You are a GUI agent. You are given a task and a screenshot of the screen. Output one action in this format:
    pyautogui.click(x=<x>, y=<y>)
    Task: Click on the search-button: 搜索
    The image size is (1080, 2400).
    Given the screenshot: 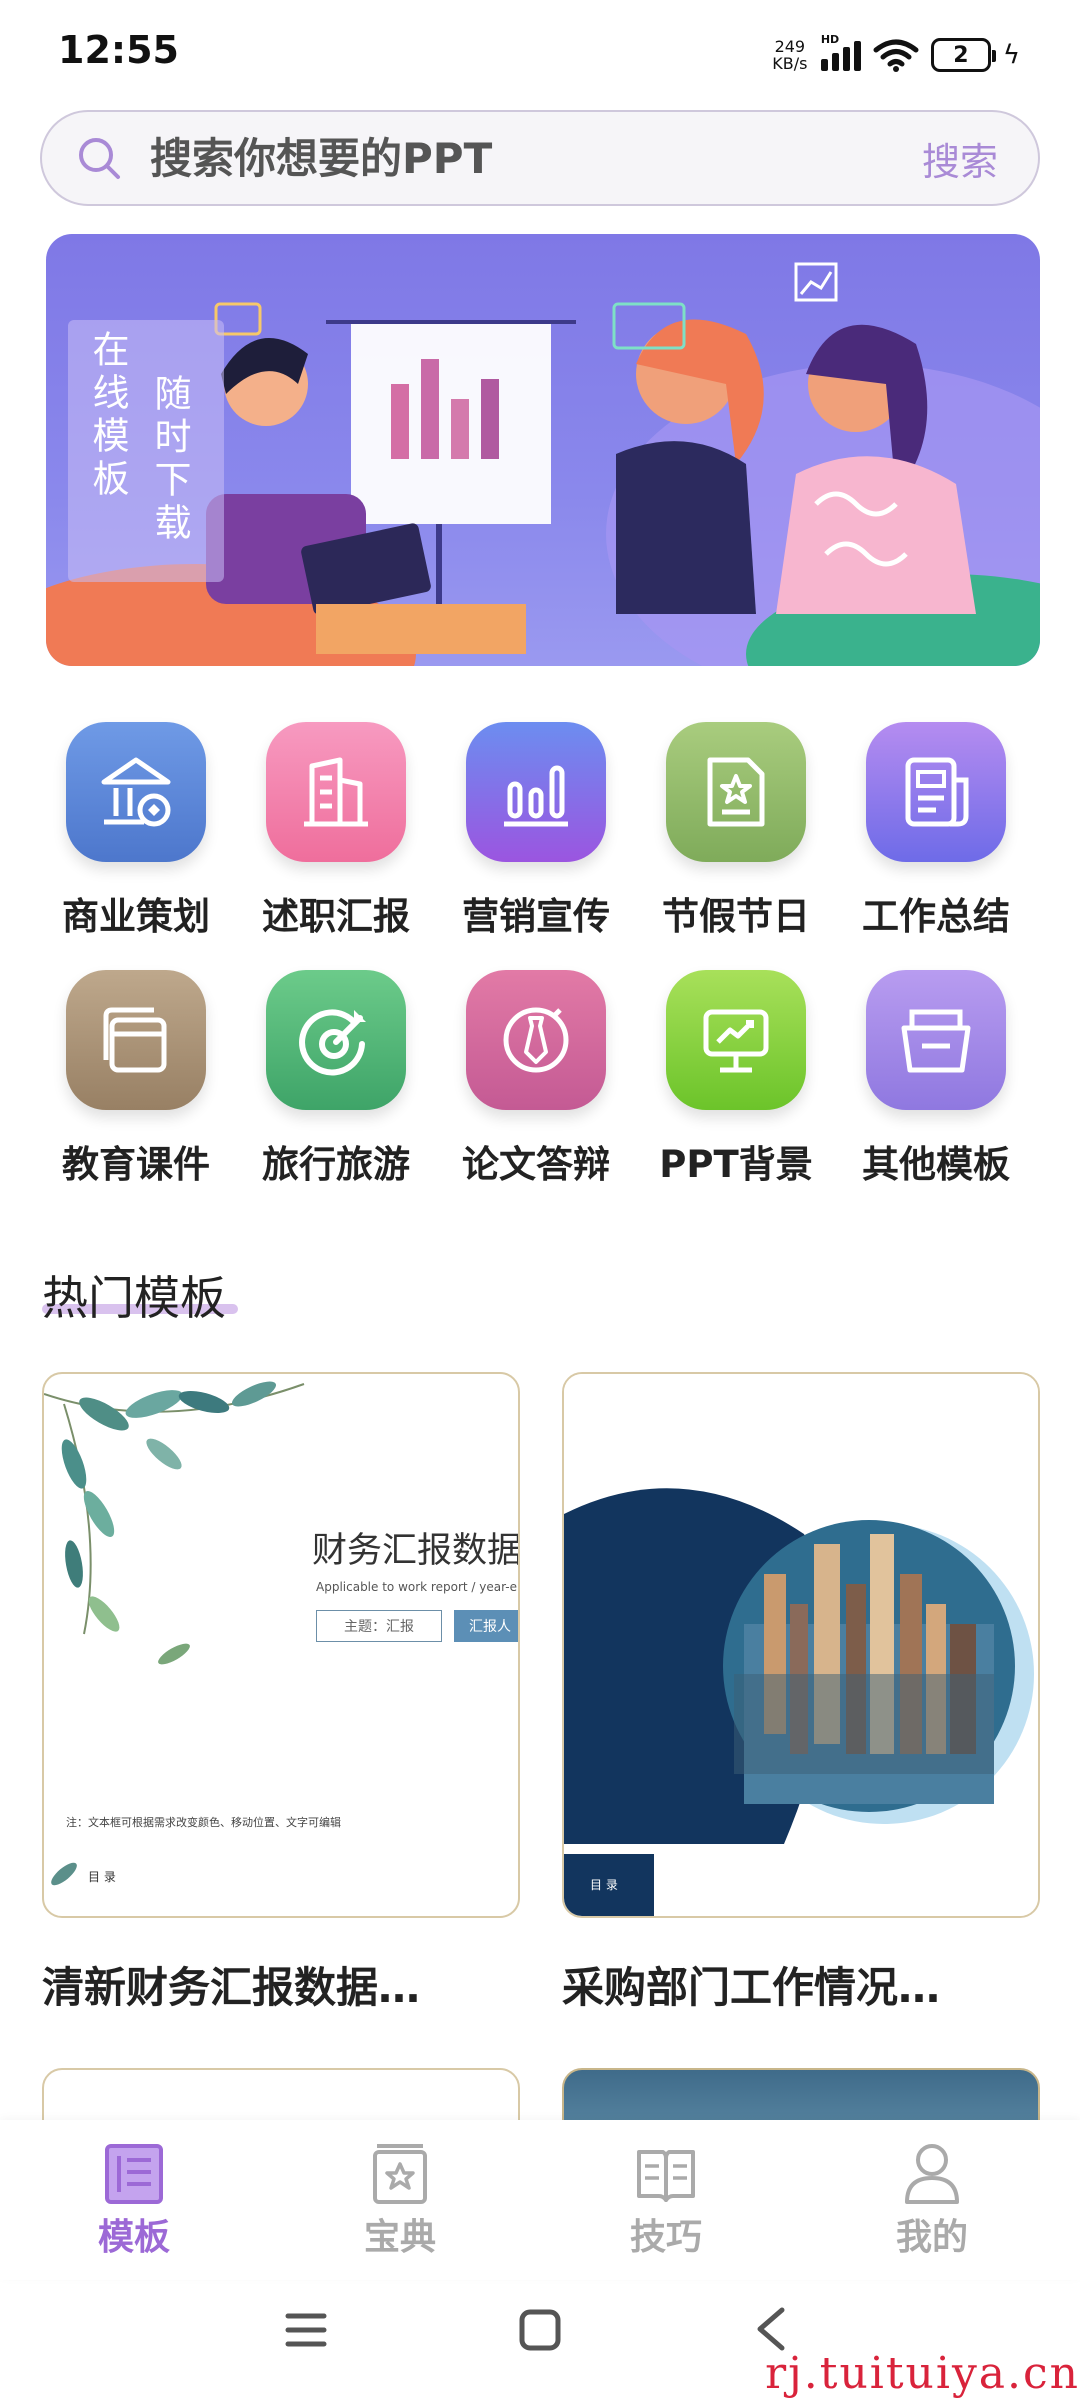 What is the action you would take?
    pyautogui.click(x=960, y=158)
    